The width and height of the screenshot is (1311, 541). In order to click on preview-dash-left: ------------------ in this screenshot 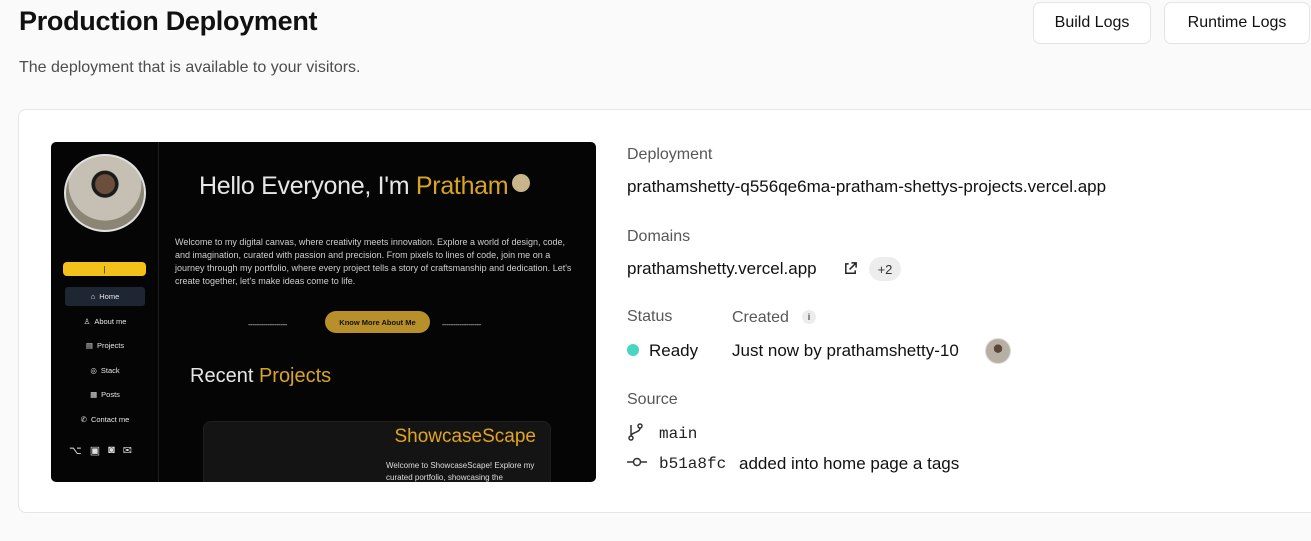, I will do `click(267, 324)`.